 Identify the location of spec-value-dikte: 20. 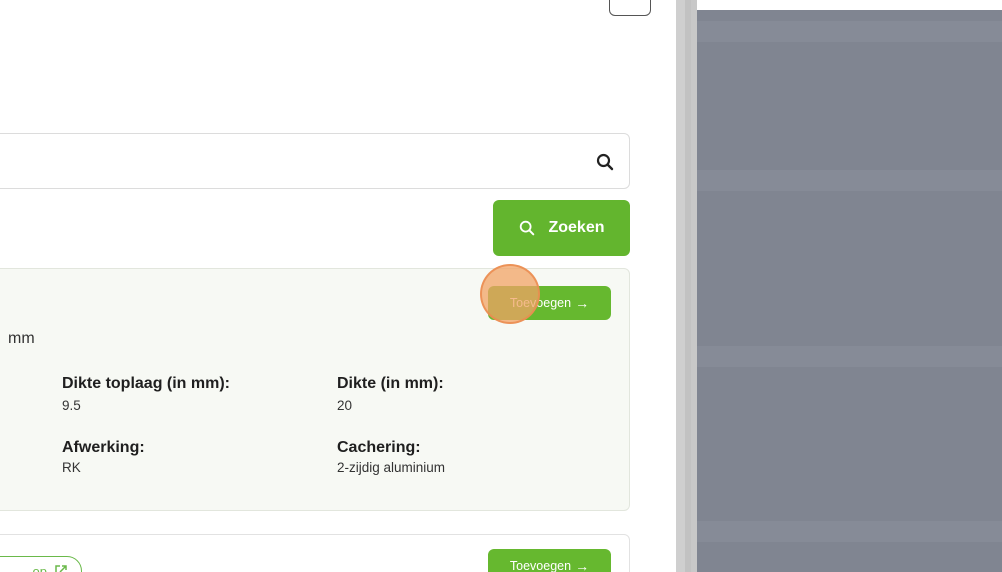
(345, 405).